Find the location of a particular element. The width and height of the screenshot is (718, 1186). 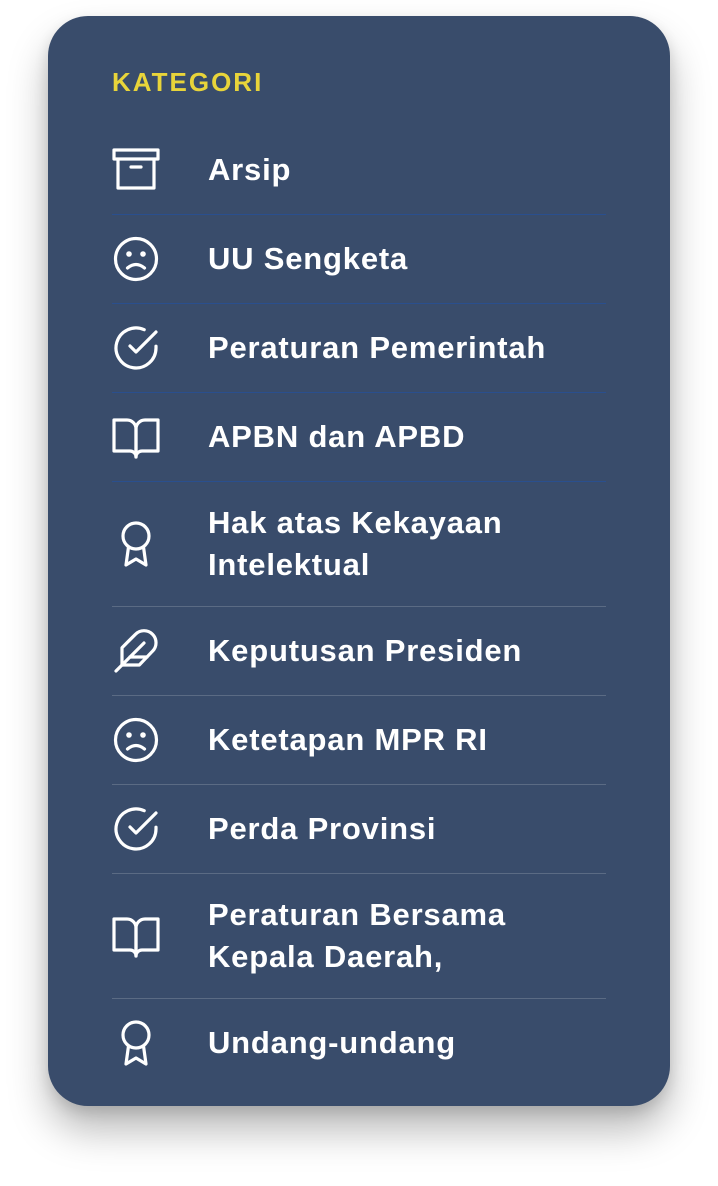

category-label: Peraturan Bersama Kepala Daerah, is located at coordinates (357, 935).